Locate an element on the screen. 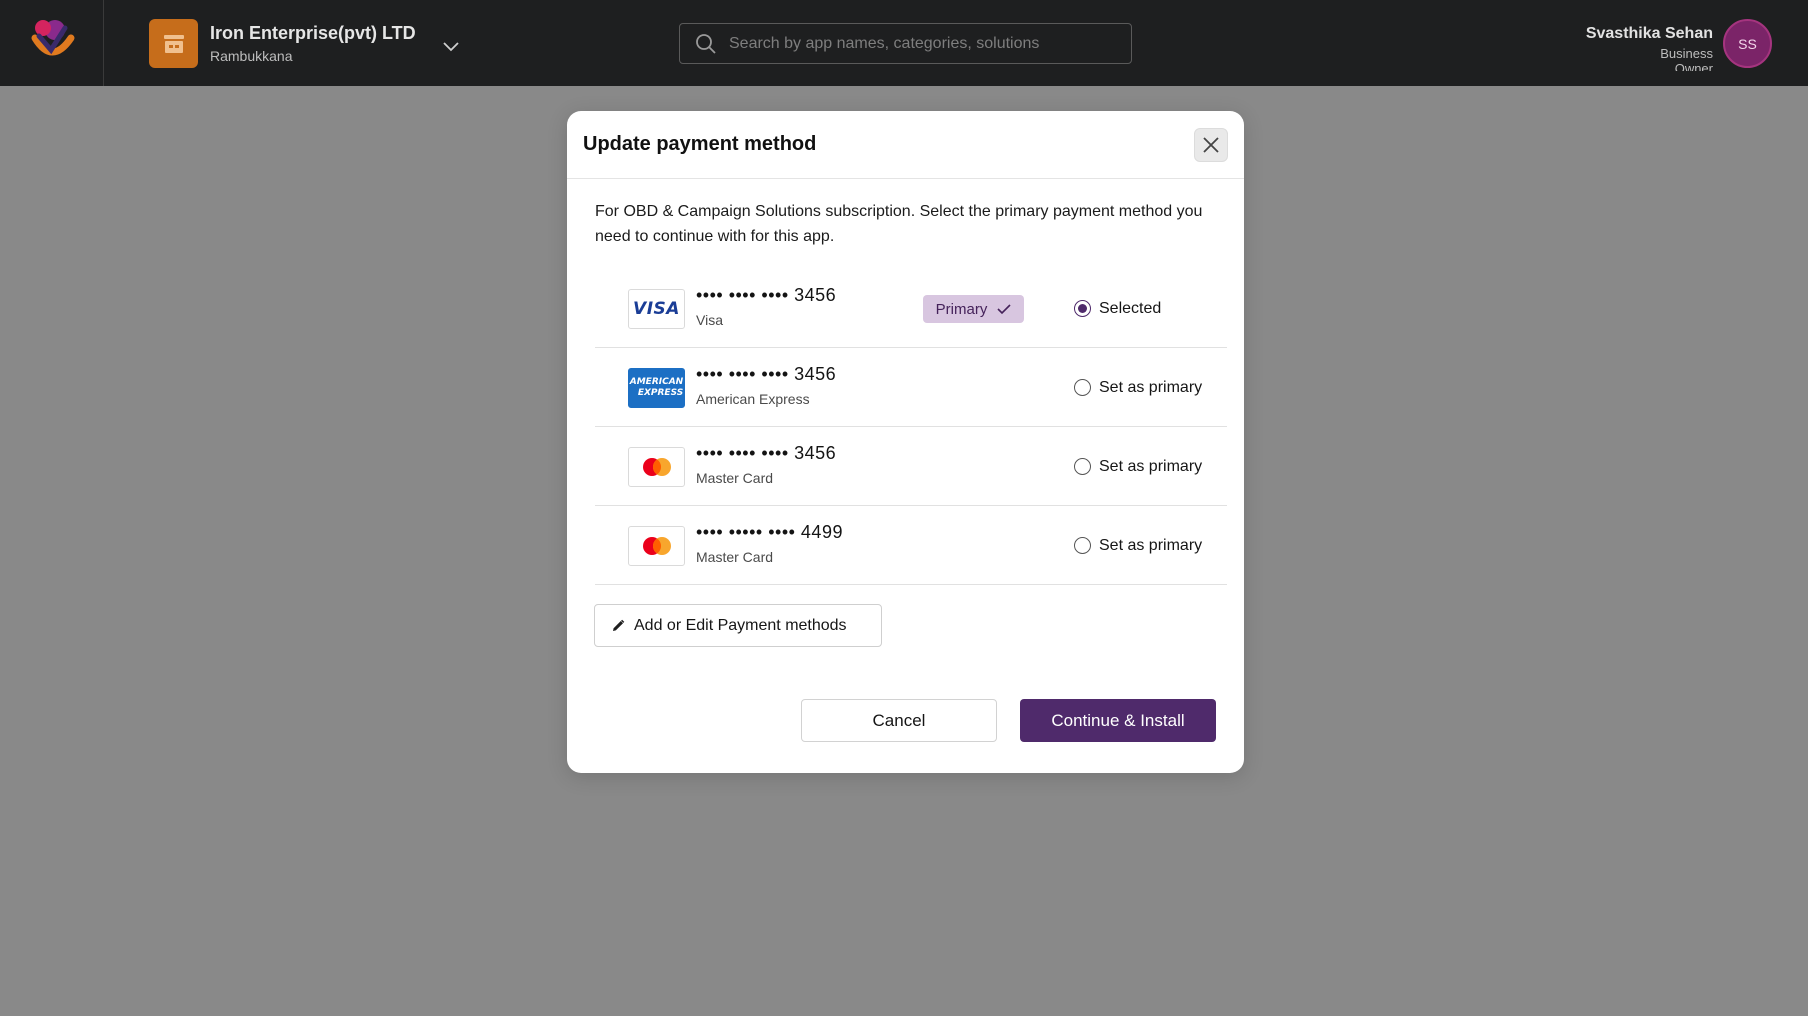 Image resolution: width=1808 pixels, height=1016 pixels. card-number: •••• ••••• •••• 4499 is located at coordinates (769, 532).